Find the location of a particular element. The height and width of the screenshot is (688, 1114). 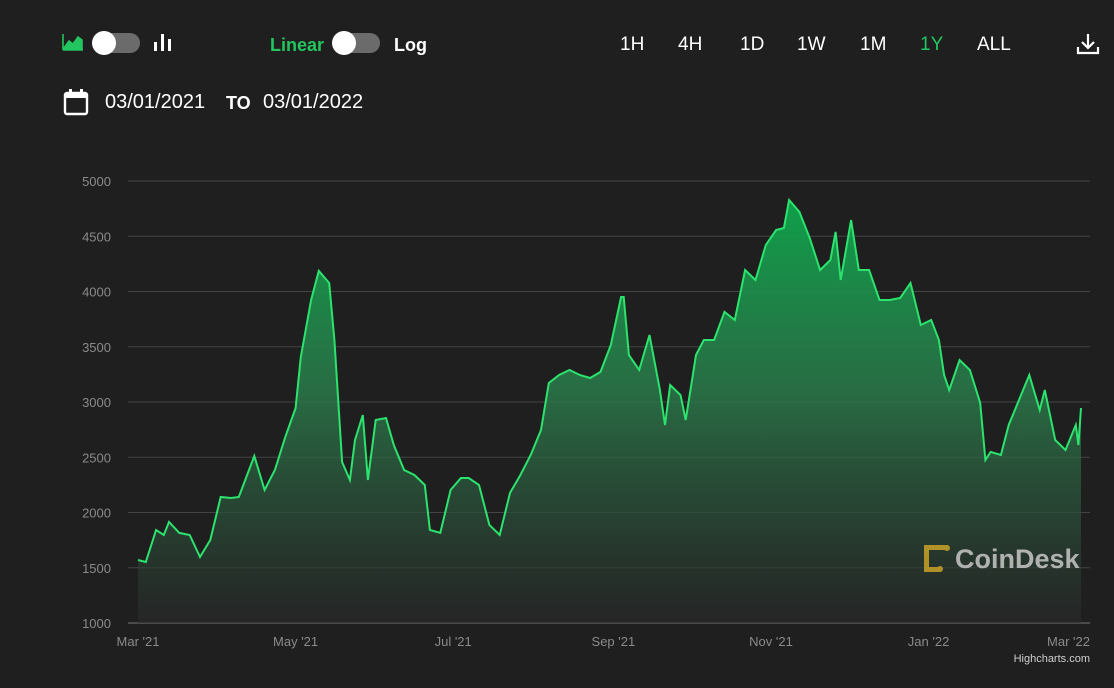

y-tick-label: 3000 is located at coordinates (96, 402).